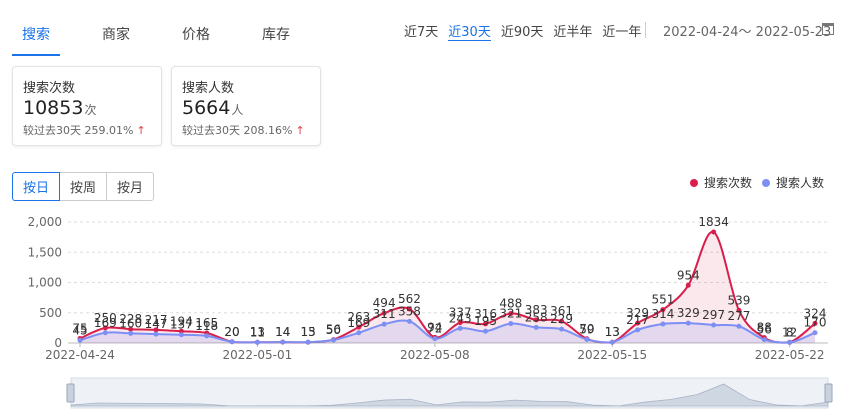  Describe the element at coordinates (276, 34) in the screenshot. I see `tab-inventory: 库存` at that location.